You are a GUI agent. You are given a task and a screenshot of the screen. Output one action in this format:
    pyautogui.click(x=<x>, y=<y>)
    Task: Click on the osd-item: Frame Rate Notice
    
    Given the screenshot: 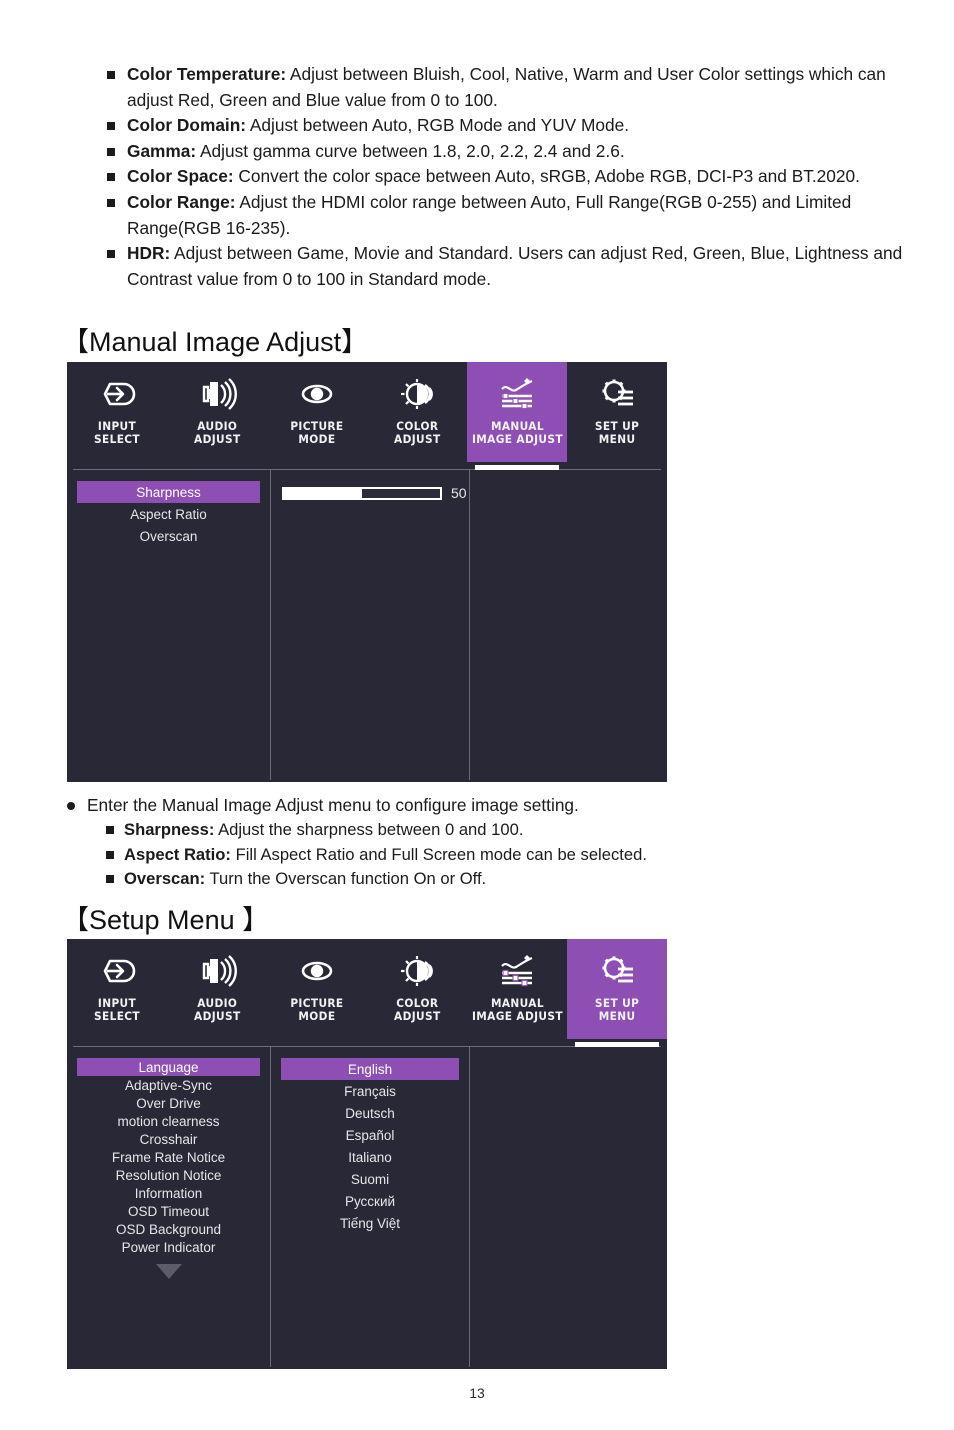 What is the action you would take?
    pyautogui.click(x=168, y=1157)
    